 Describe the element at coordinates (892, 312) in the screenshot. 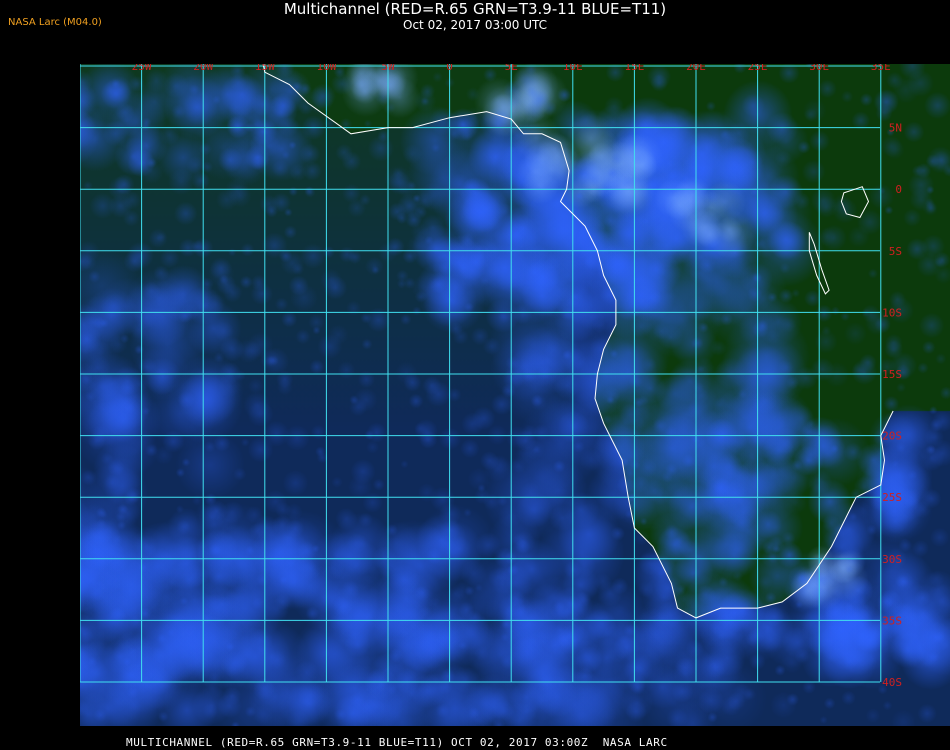

I see `latitude-label: 10S` at that location.